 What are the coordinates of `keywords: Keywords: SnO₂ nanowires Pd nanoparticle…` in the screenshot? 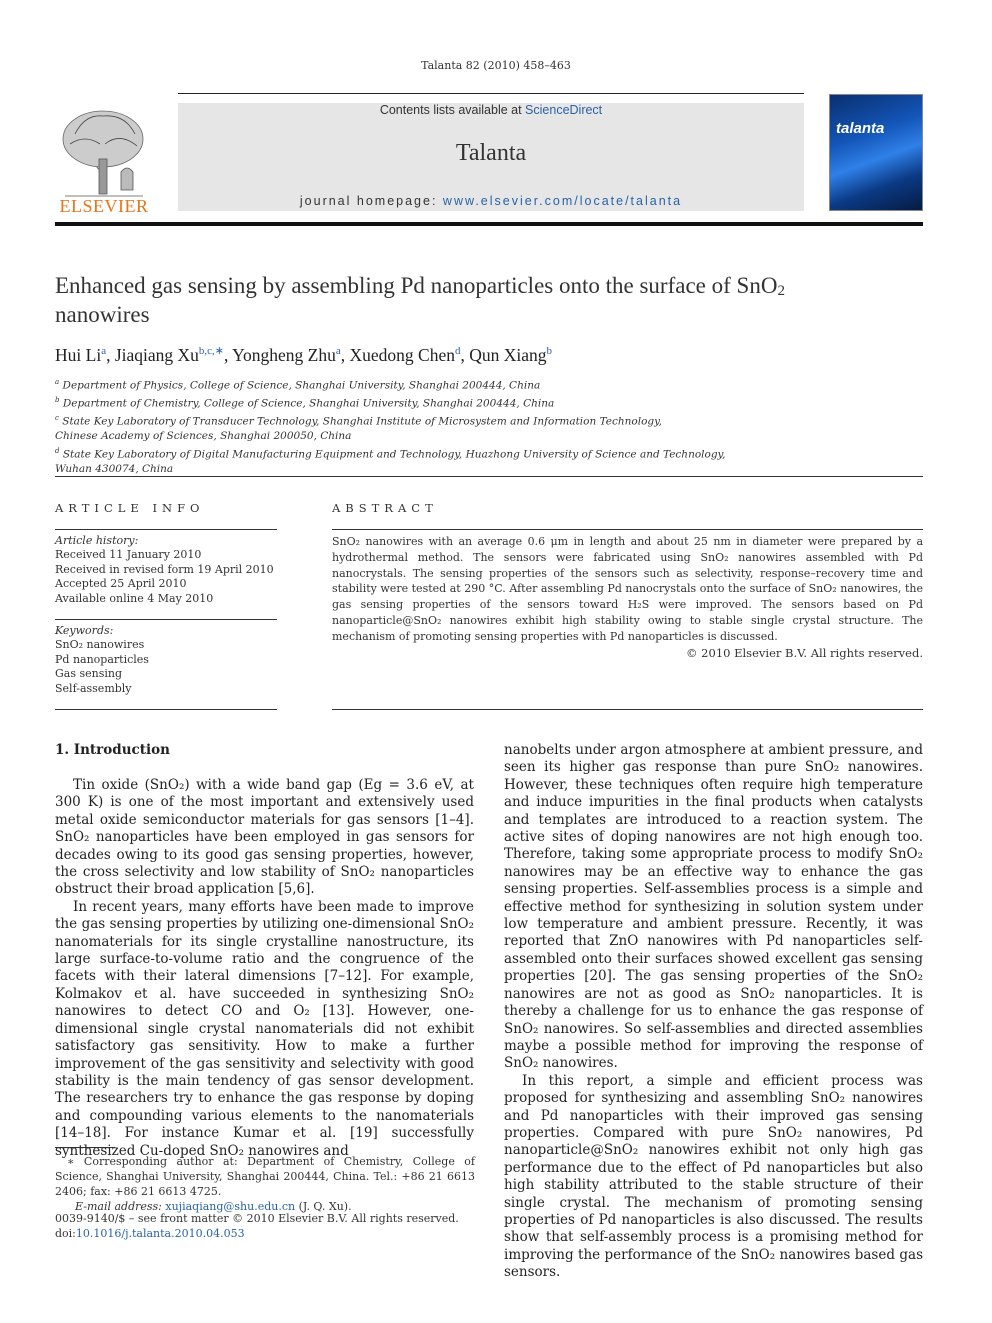 It's located at (166, 660).